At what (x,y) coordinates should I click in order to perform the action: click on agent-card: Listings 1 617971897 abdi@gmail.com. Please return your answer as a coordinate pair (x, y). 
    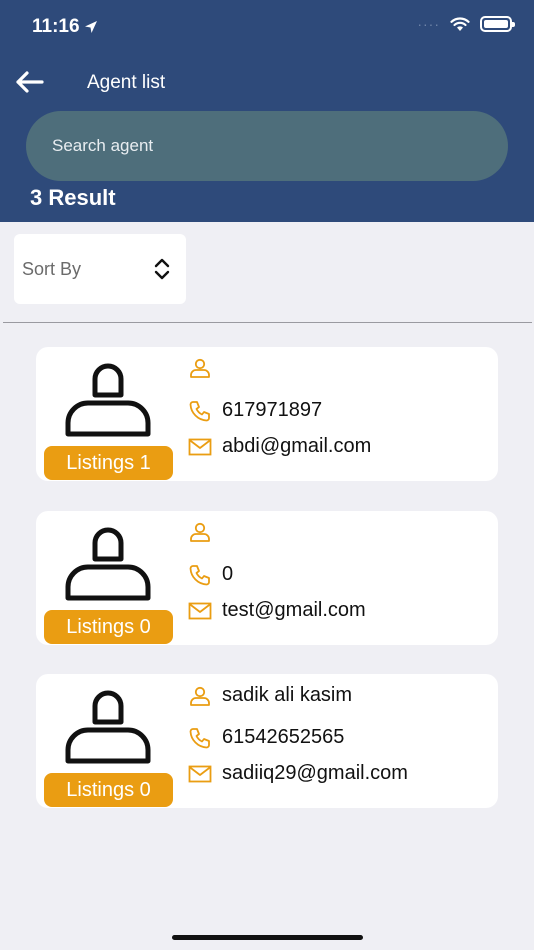
    Looking at the image, I should click on (267, 414).